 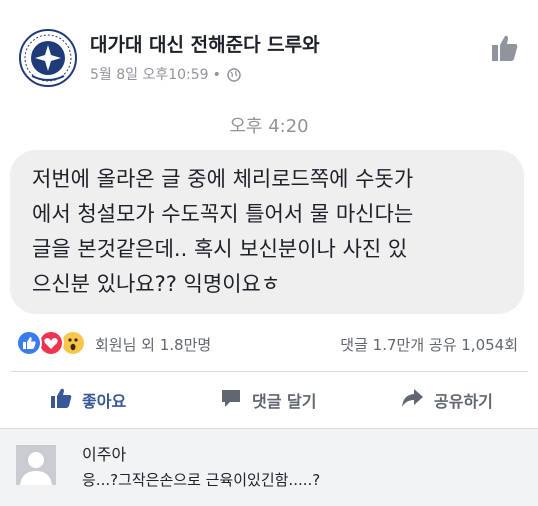 I want to click on university-seal-icon, so click(x=48, y=58).